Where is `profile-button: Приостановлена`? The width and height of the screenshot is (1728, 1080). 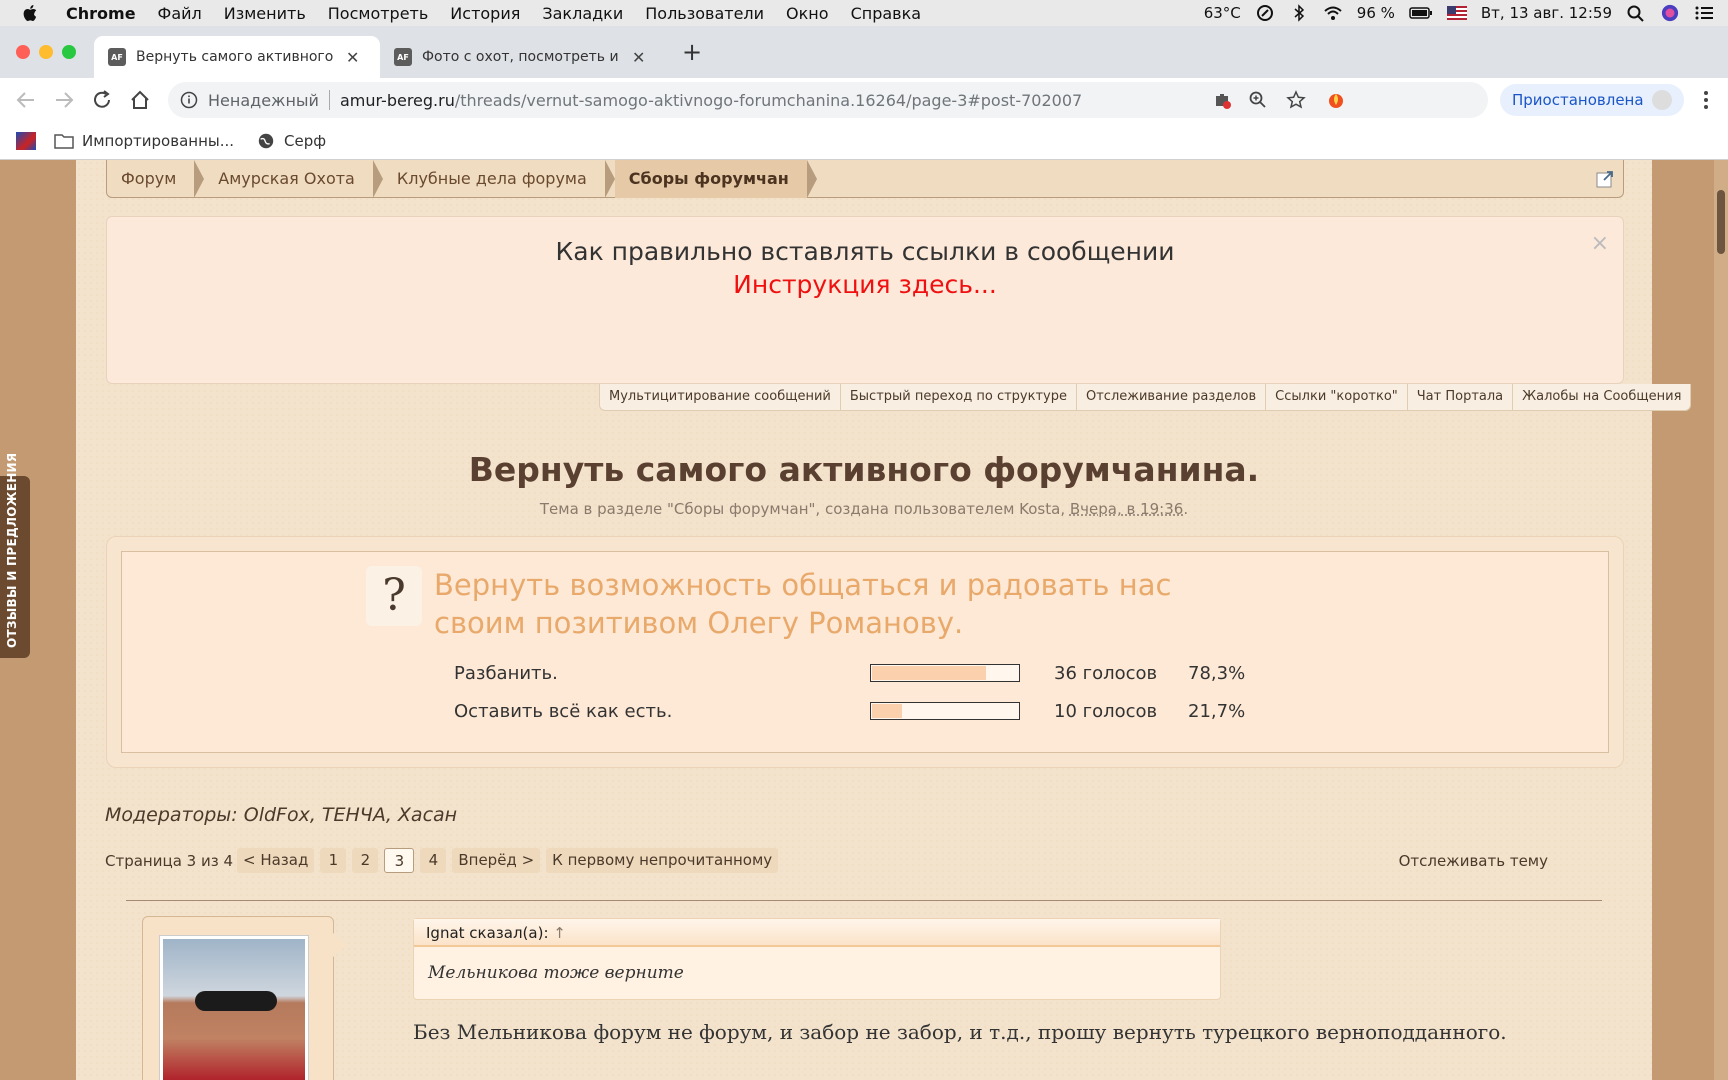 profile-button: Приостановлена is located at coordinates (1592, 100).